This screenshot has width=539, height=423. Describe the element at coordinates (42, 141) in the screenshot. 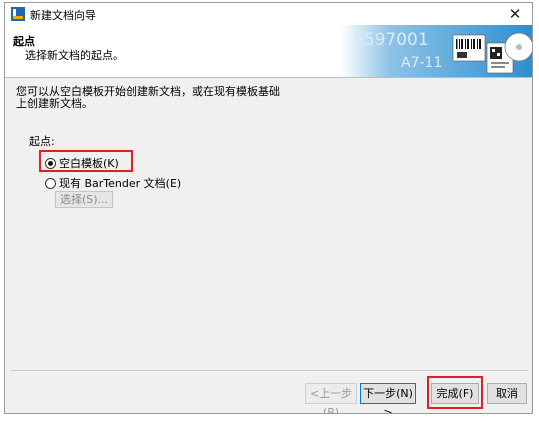

I see `start-point-label: 起点:` at that location.